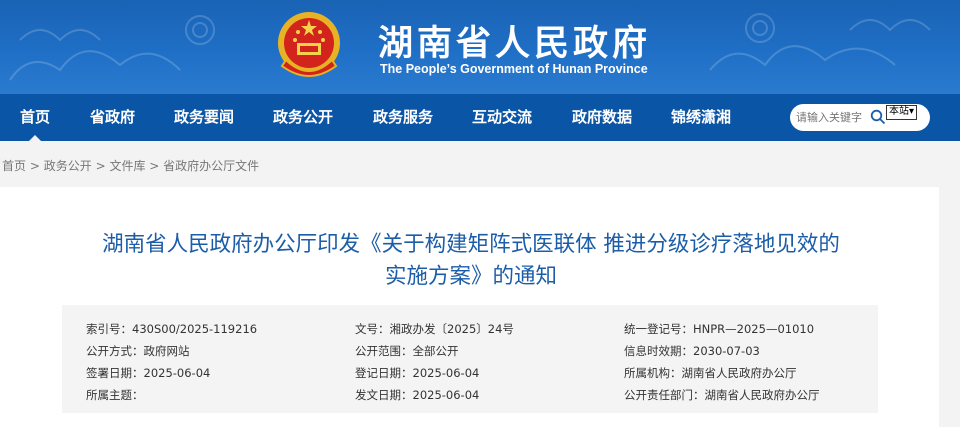  I want to click on meta-index-no: 索引号：430S00/2025-119216, so click(172, 329).